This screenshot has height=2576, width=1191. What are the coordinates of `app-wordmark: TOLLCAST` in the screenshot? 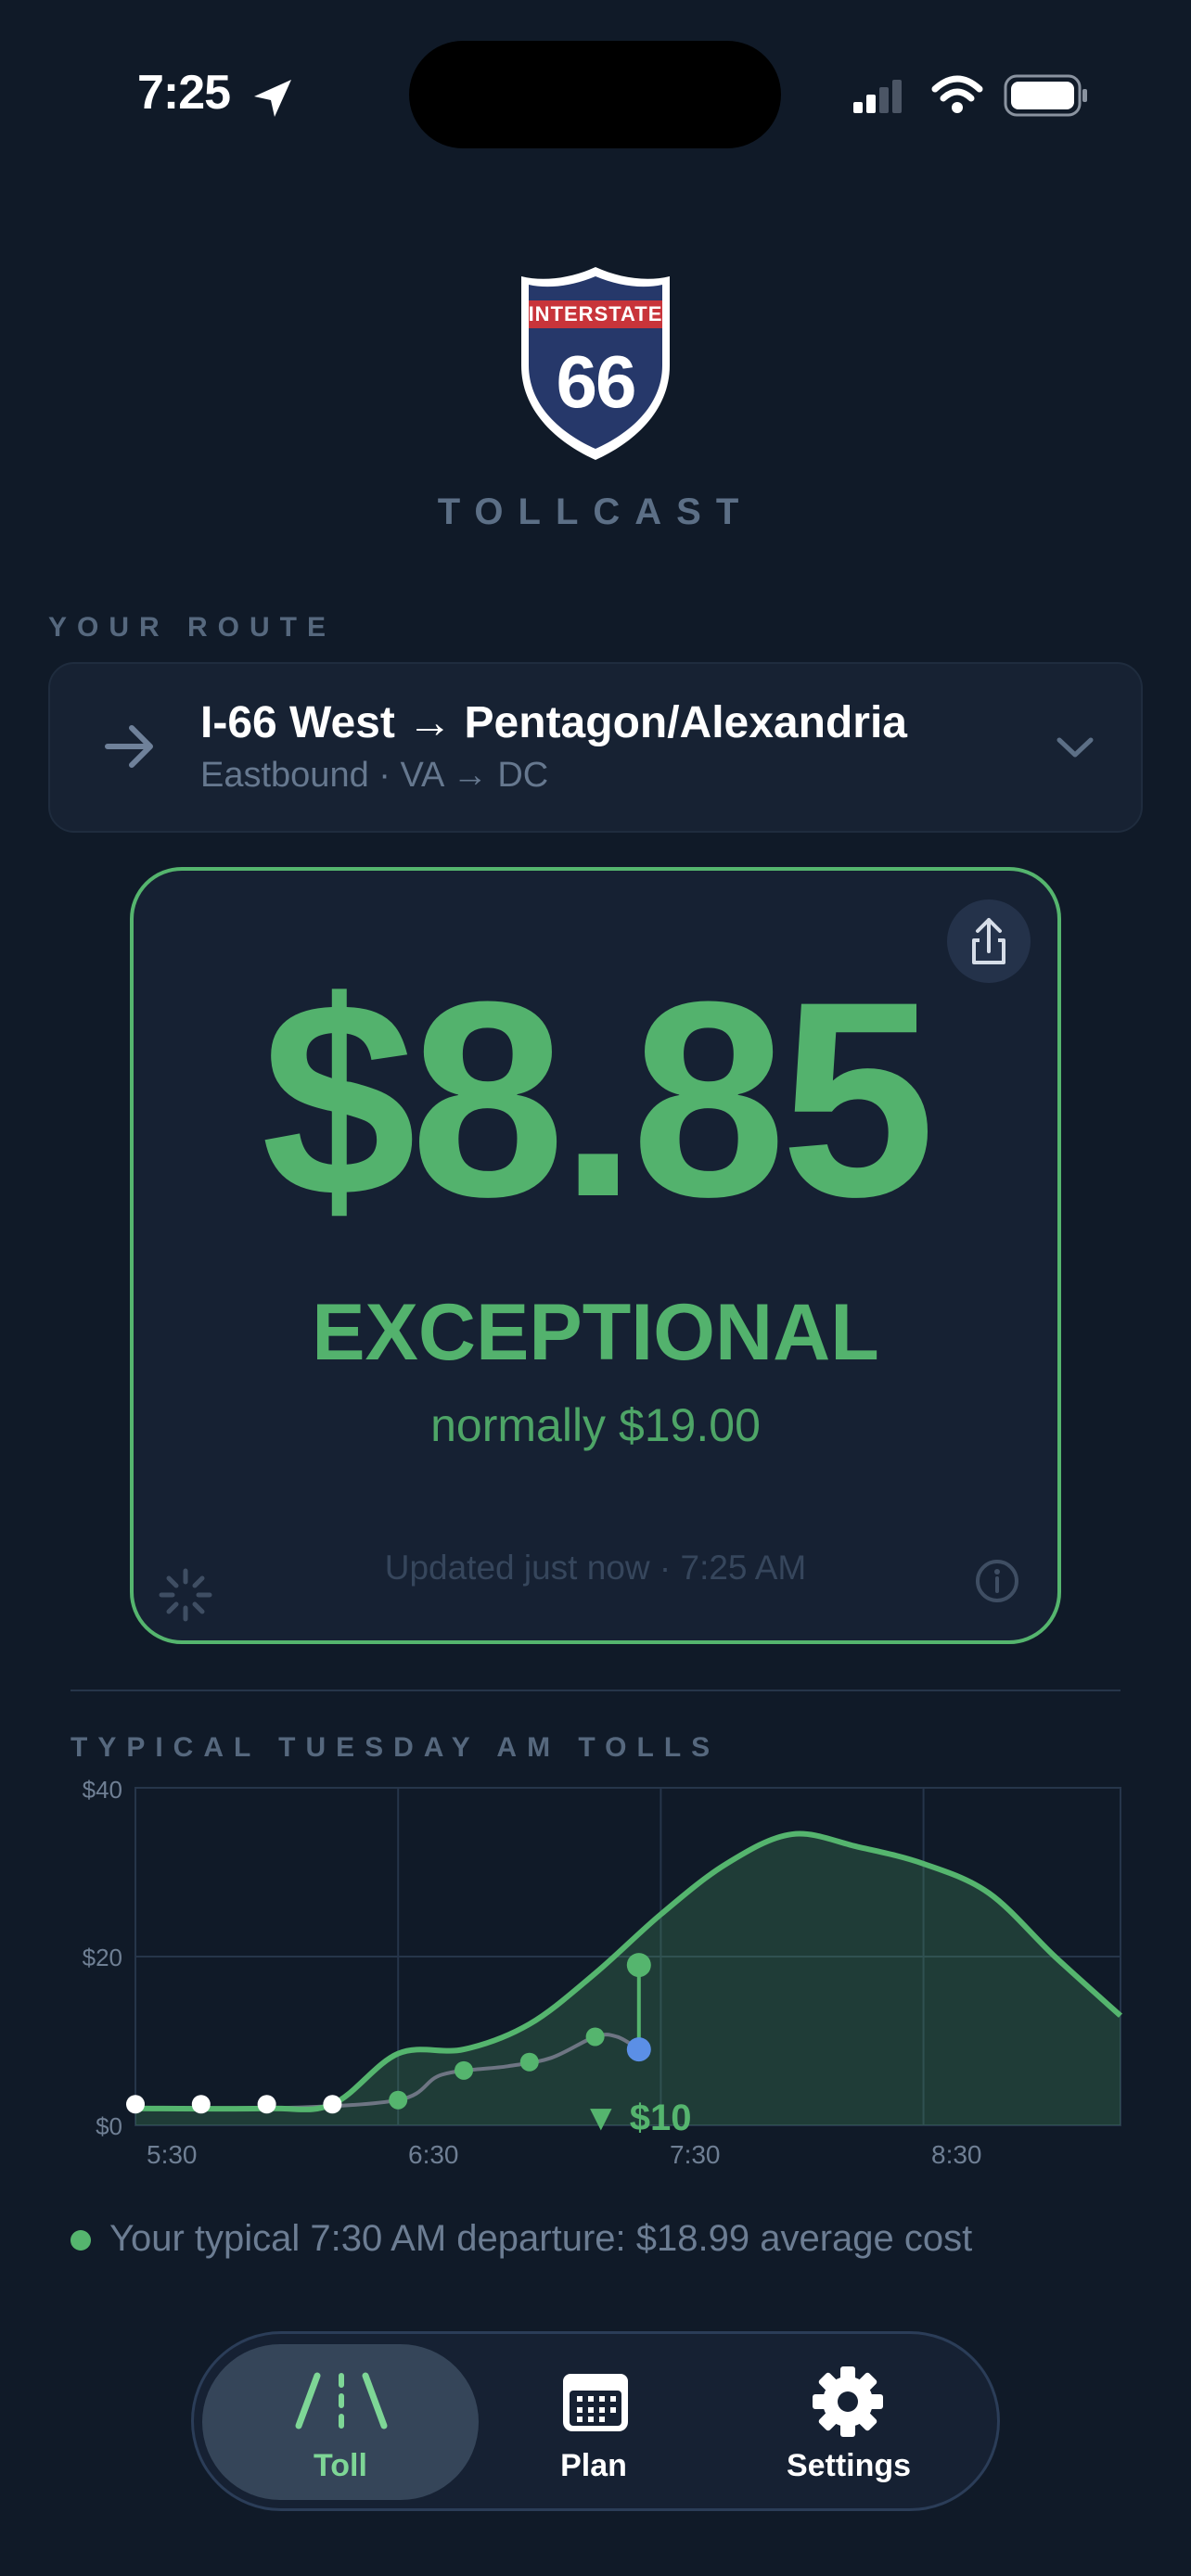 It's located at (595, 512).